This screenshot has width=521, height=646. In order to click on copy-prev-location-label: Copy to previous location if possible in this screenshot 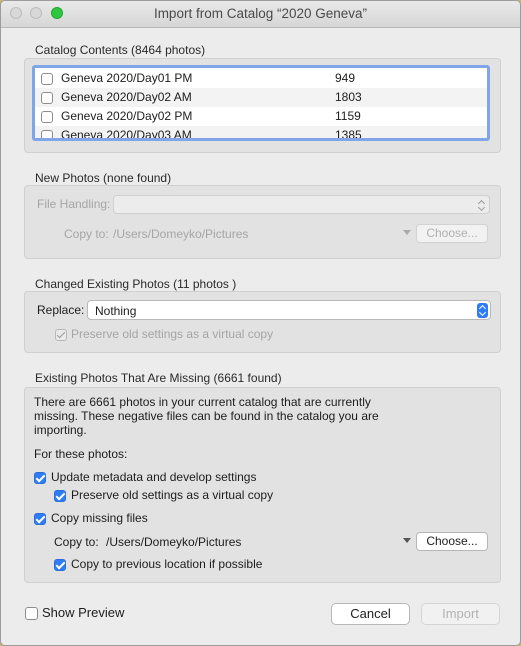, I will do `click(167, 564)`.